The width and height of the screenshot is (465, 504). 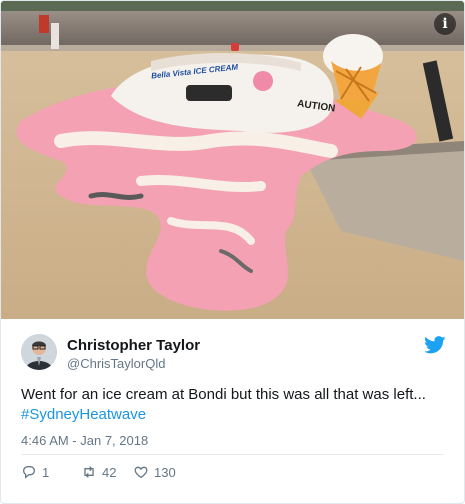 I want to click on like-count: 130, so click(x=165, y=472).